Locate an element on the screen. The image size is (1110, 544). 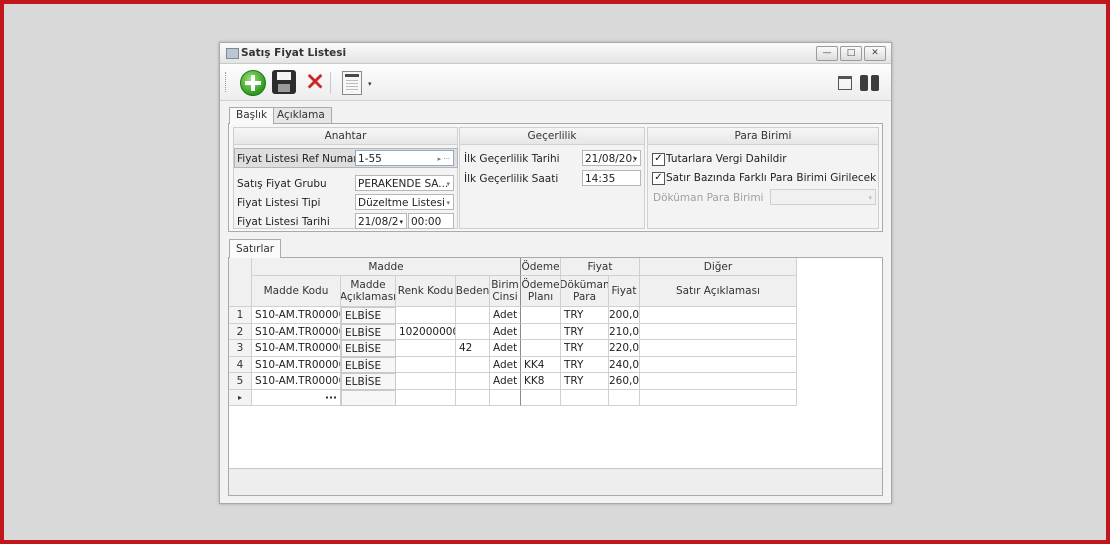
tab-aciklama: Açıklama is located at coordinates (301, 115).